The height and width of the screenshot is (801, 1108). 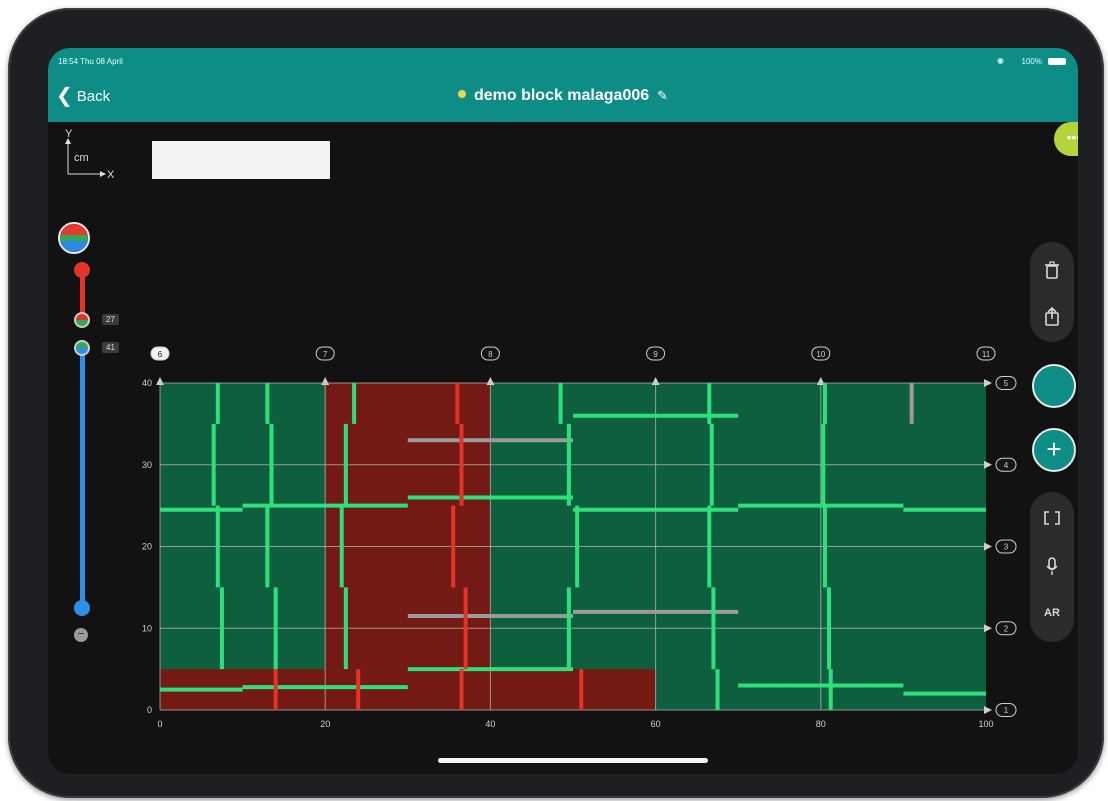 What do you see at coordinates (656, 724) in the screenshot?
I see `x-tick-label: 60` at bounding box center [656, 724].